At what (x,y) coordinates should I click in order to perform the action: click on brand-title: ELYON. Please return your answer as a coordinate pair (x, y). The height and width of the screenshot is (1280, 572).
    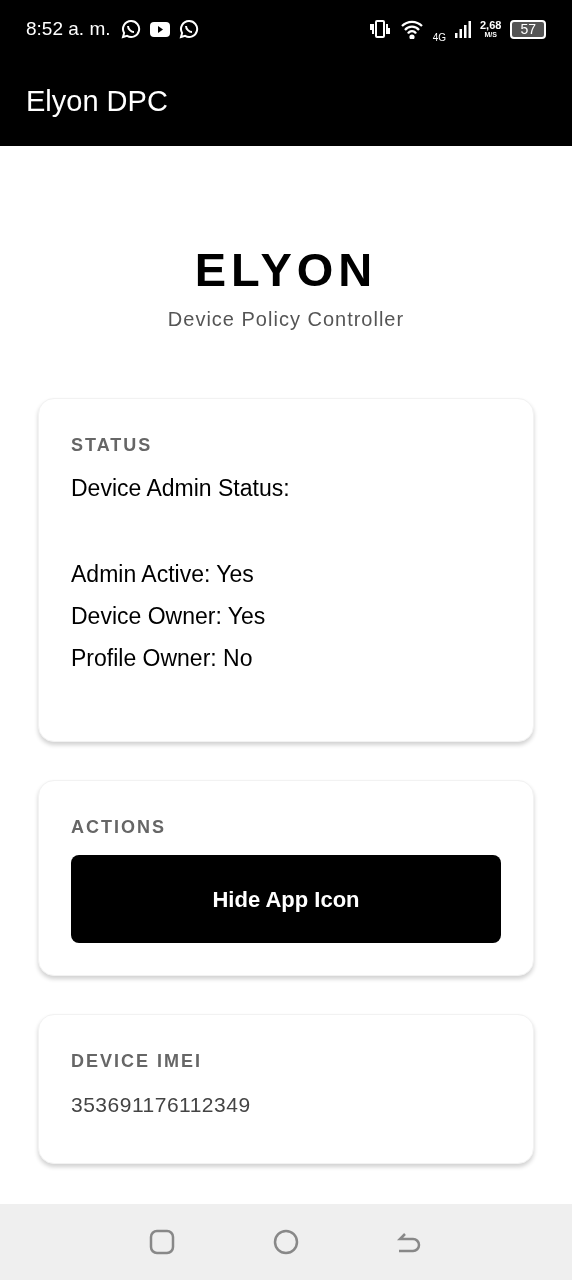
    Looking at the image, I should click on (286, 270).